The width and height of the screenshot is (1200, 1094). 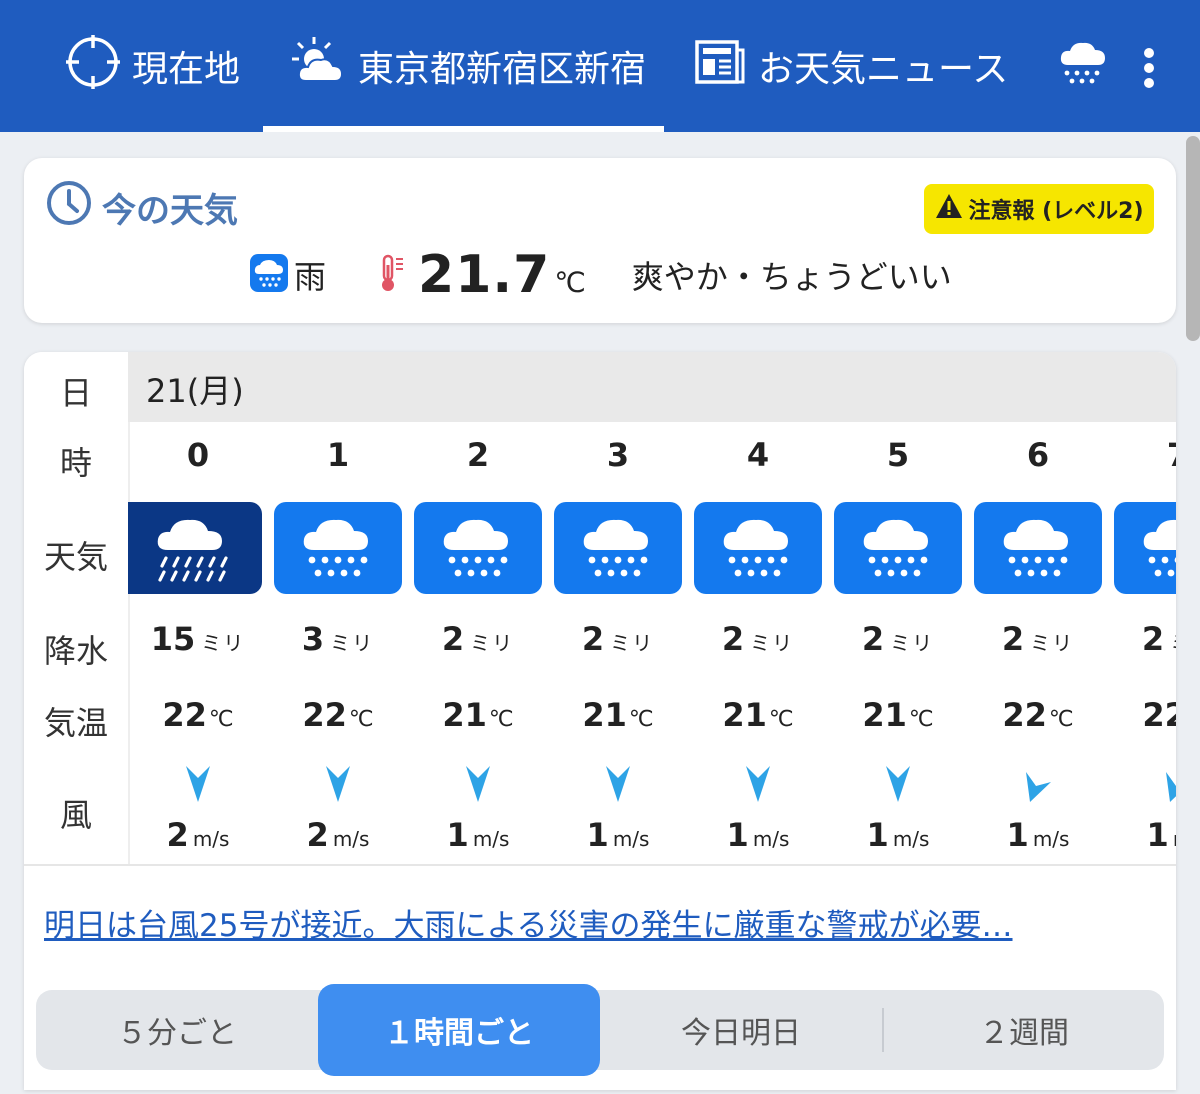 What do you see at coordinates (319, 66) in the screenshot?
I see `sun-cloud-icon` at bounding box center [319, 66].